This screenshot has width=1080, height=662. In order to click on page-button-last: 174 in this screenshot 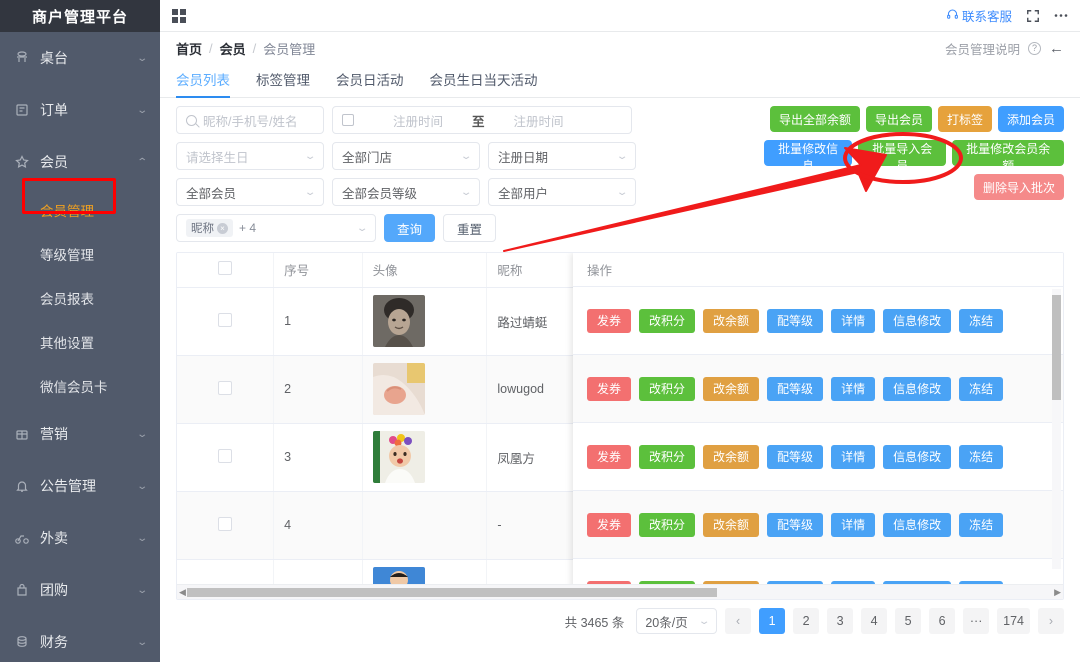, I will do `click(1013, 621)`.